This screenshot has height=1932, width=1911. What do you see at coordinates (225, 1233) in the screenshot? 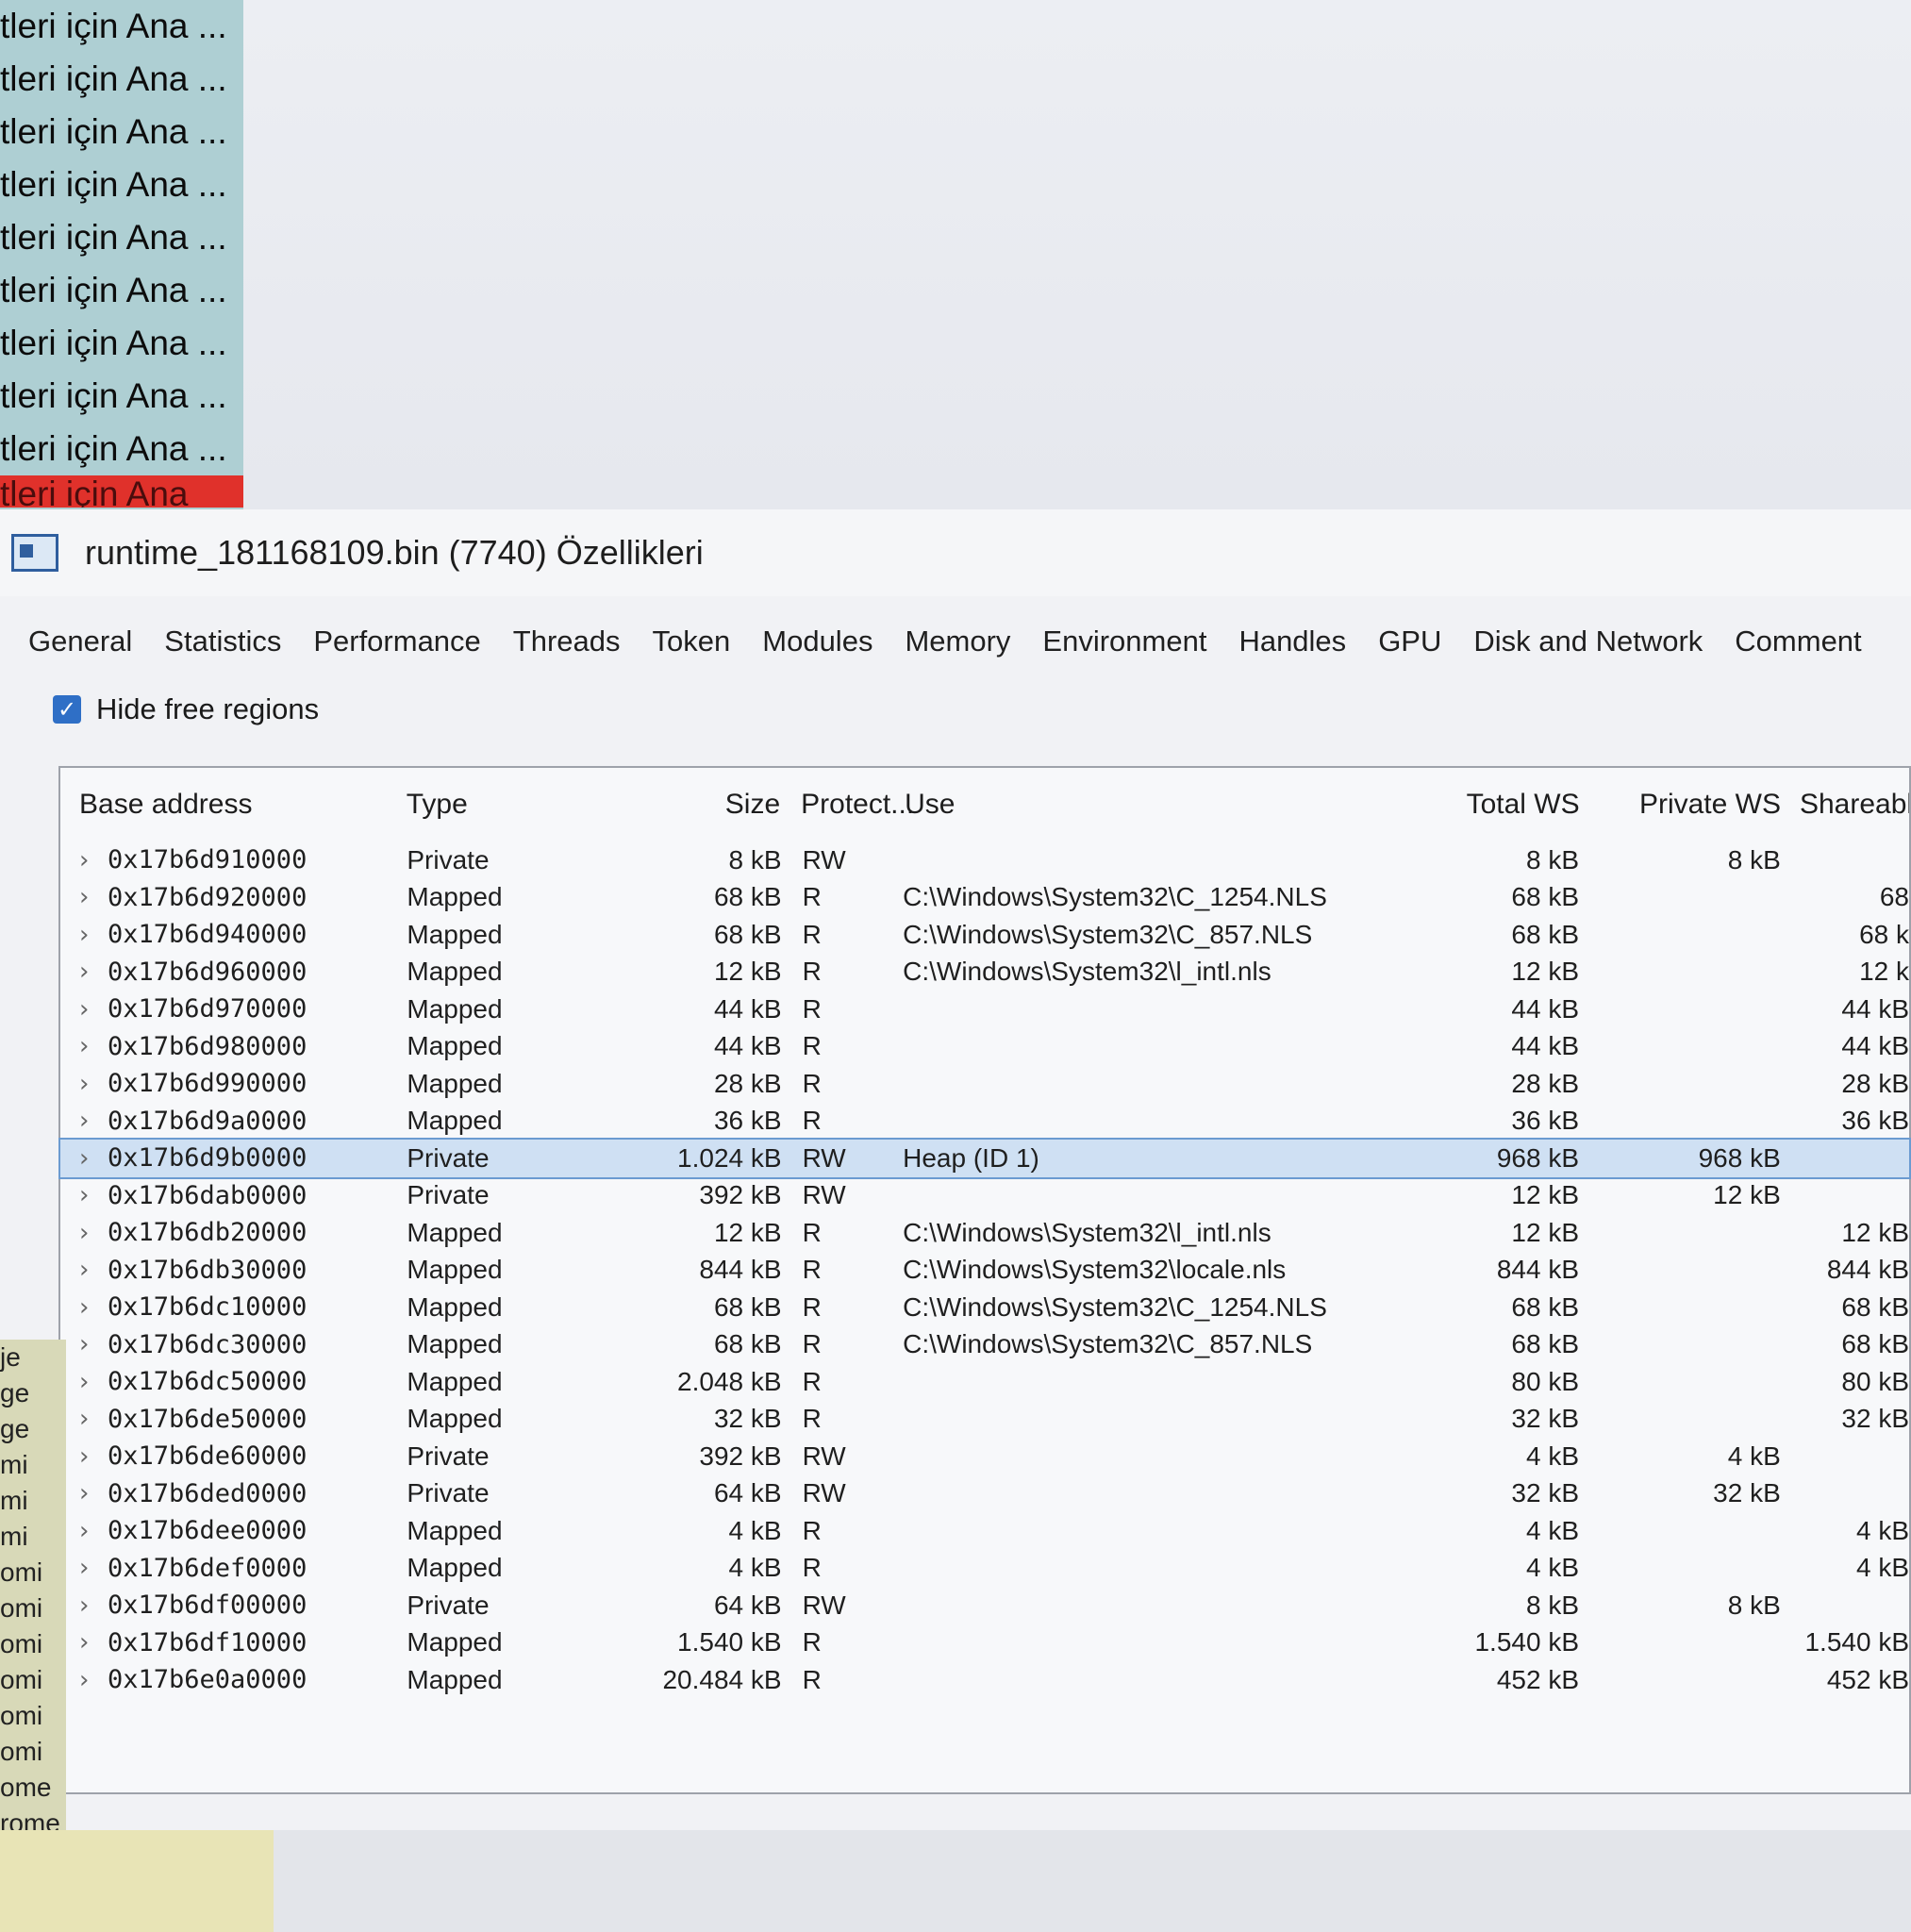
I see `cell-base-address: › 0x17b6db20000` at bounding box center [225, 1233].